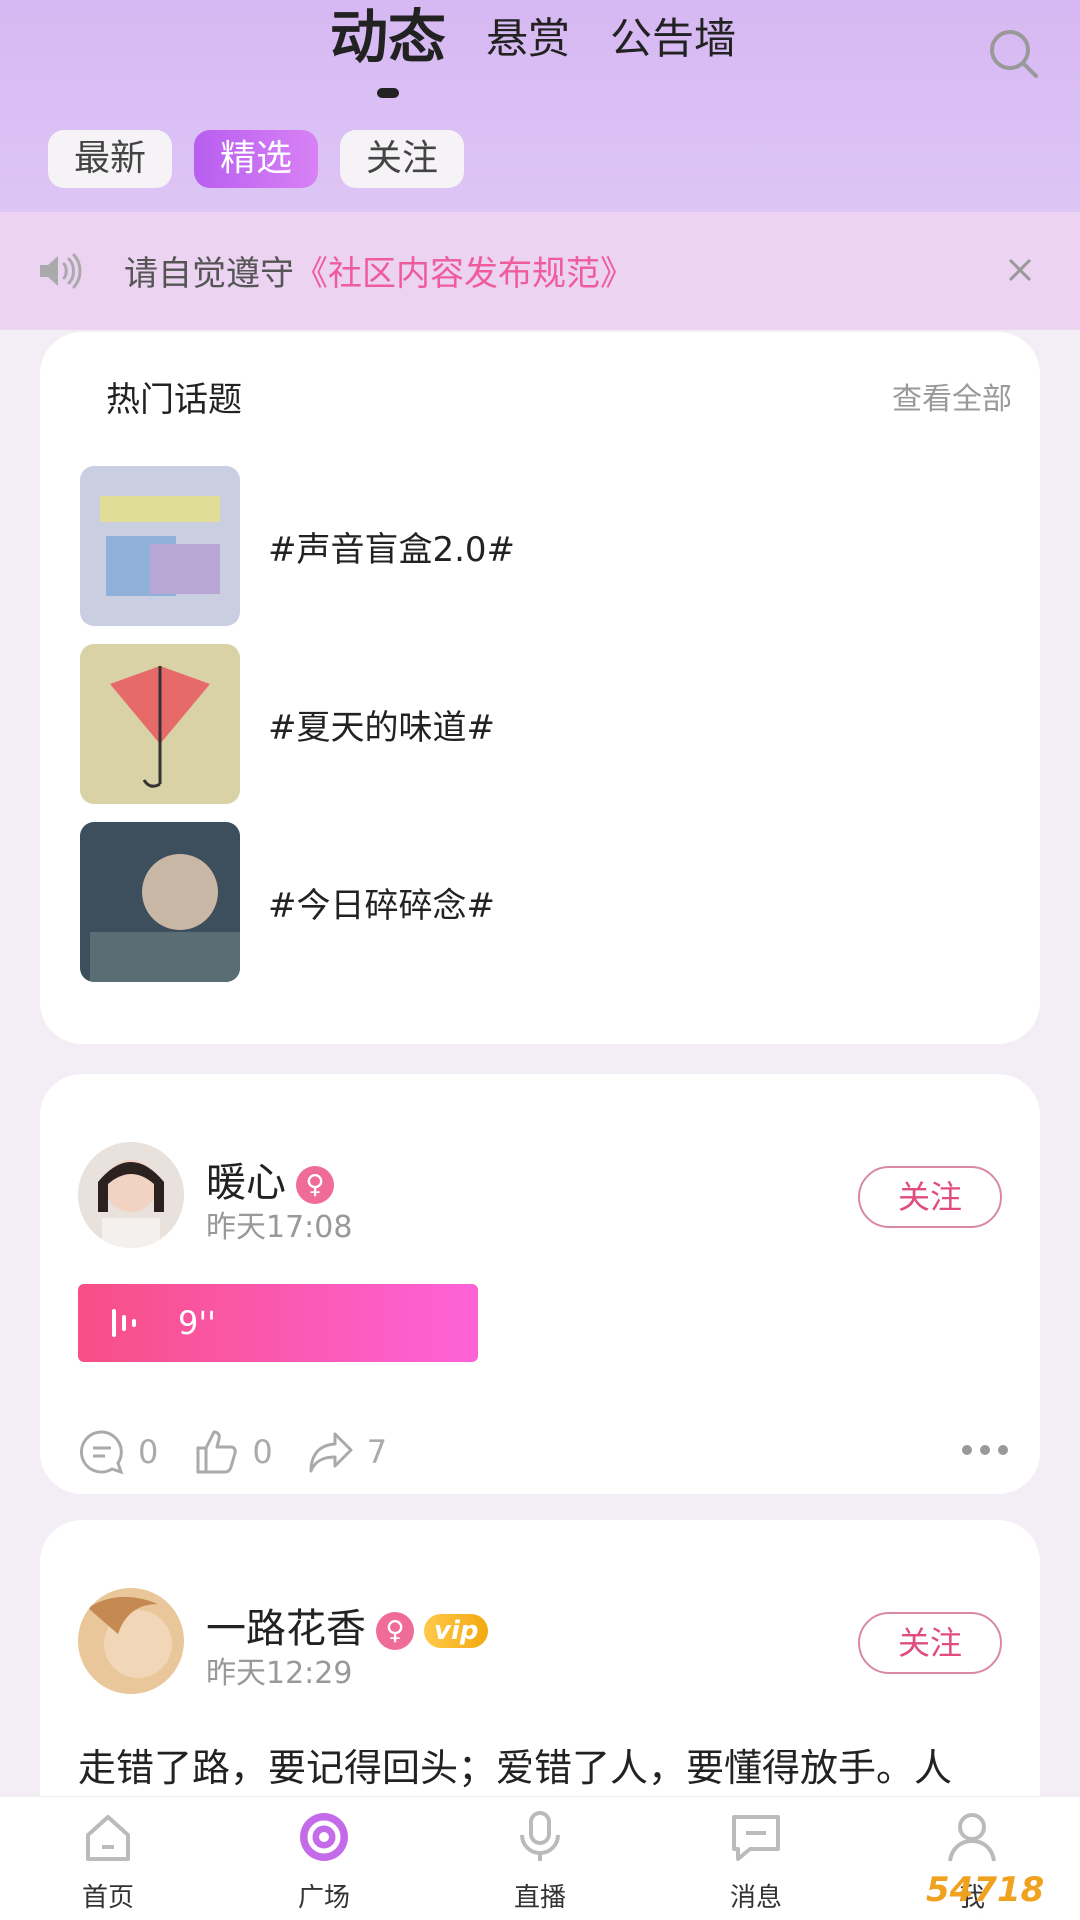 The width and height of the screenshot is (1080, 1920). I want to click on comment-count: 0, so click(148, 1452).